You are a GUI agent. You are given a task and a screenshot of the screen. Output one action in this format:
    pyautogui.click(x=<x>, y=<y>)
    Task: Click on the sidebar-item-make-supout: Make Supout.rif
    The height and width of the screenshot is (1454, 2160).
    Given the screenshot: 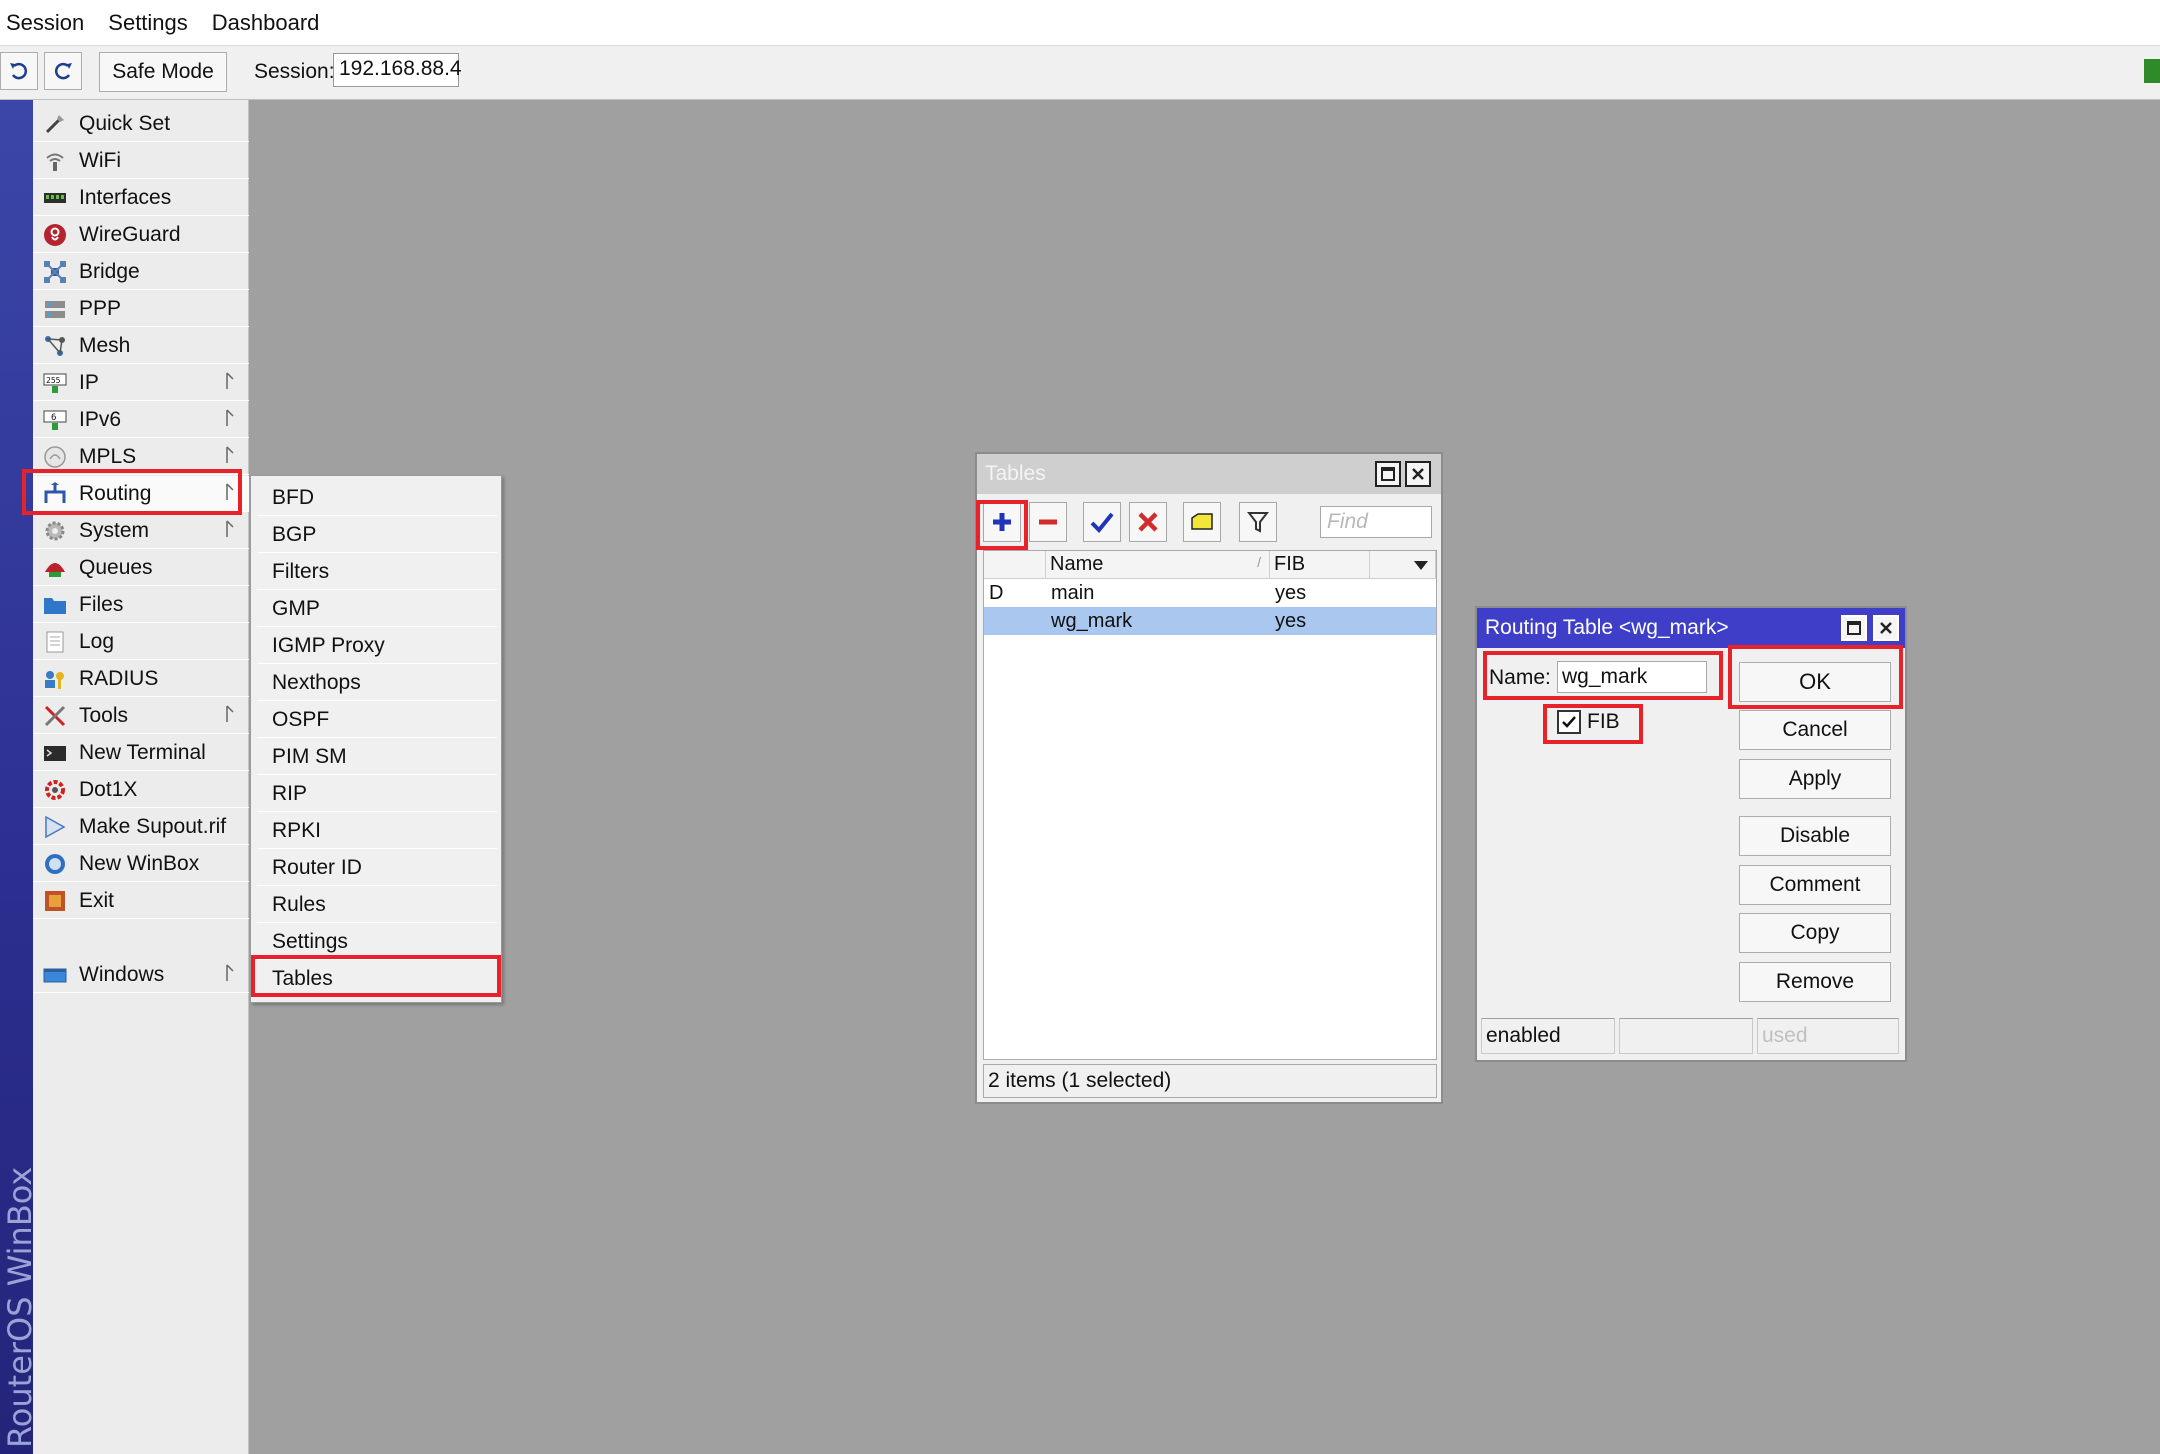 What is the action you would take?
    pyautogui.click(x=141, y=827)
    